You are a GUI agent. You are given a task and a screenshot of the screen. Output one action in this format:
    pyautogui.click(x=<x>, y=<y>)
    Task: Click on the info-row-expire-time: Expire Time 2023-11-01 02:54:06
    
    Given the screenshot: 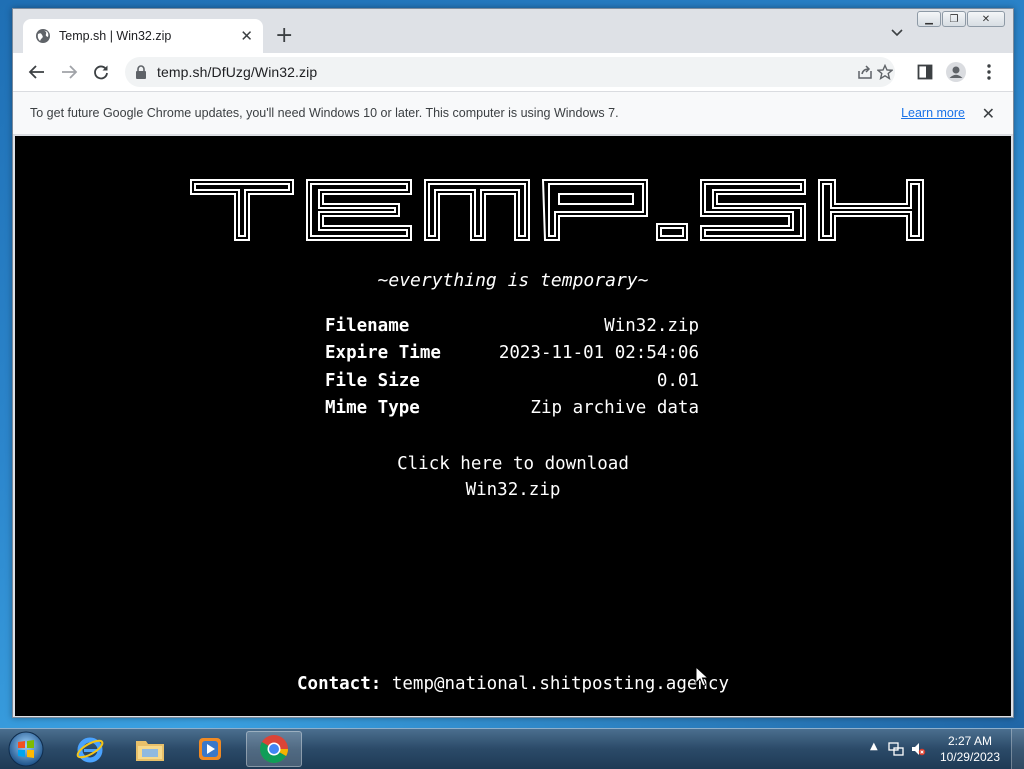 What is the action you would take?
    pyautogui.click(x=512, y=354)
    